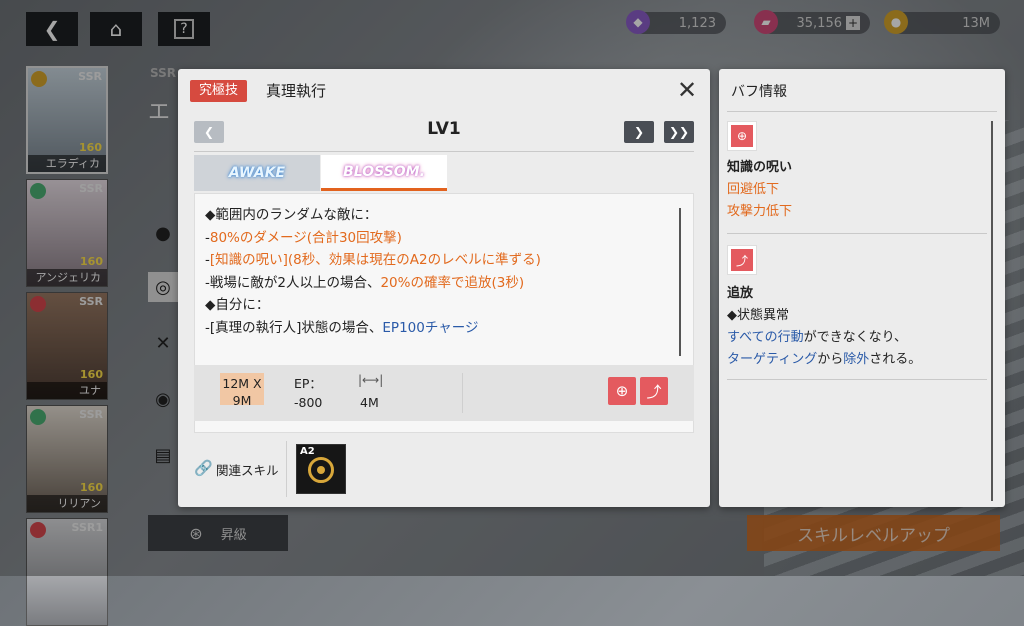 Image resolution: width=1024 pixels, height=626 pixels. I want to click on text-line: すべての行動ができなくなり、, so click(824, 338).